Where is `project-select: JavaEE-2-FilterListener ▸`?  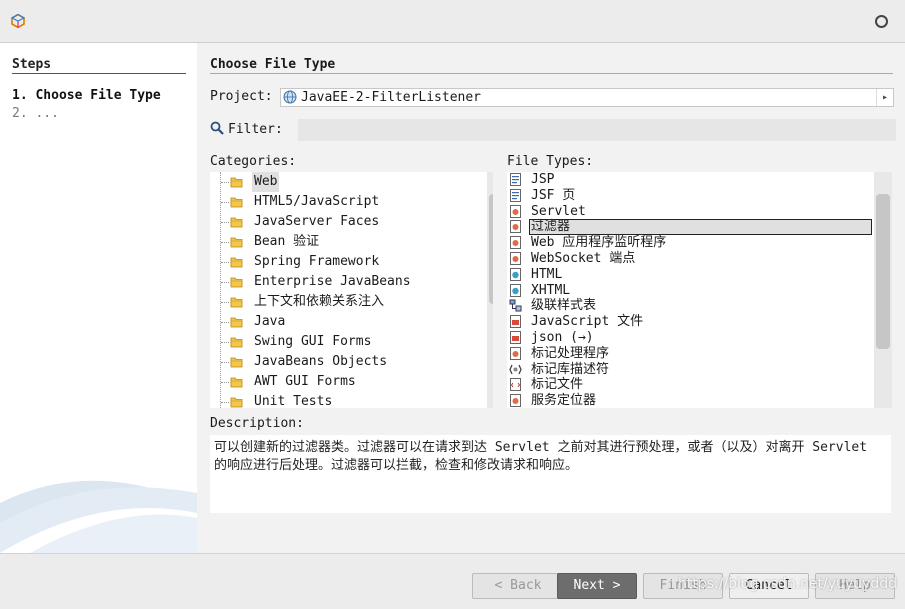
project-select: JavaEE-2-FilterListener ▸ is located at coordinates (587, 97).